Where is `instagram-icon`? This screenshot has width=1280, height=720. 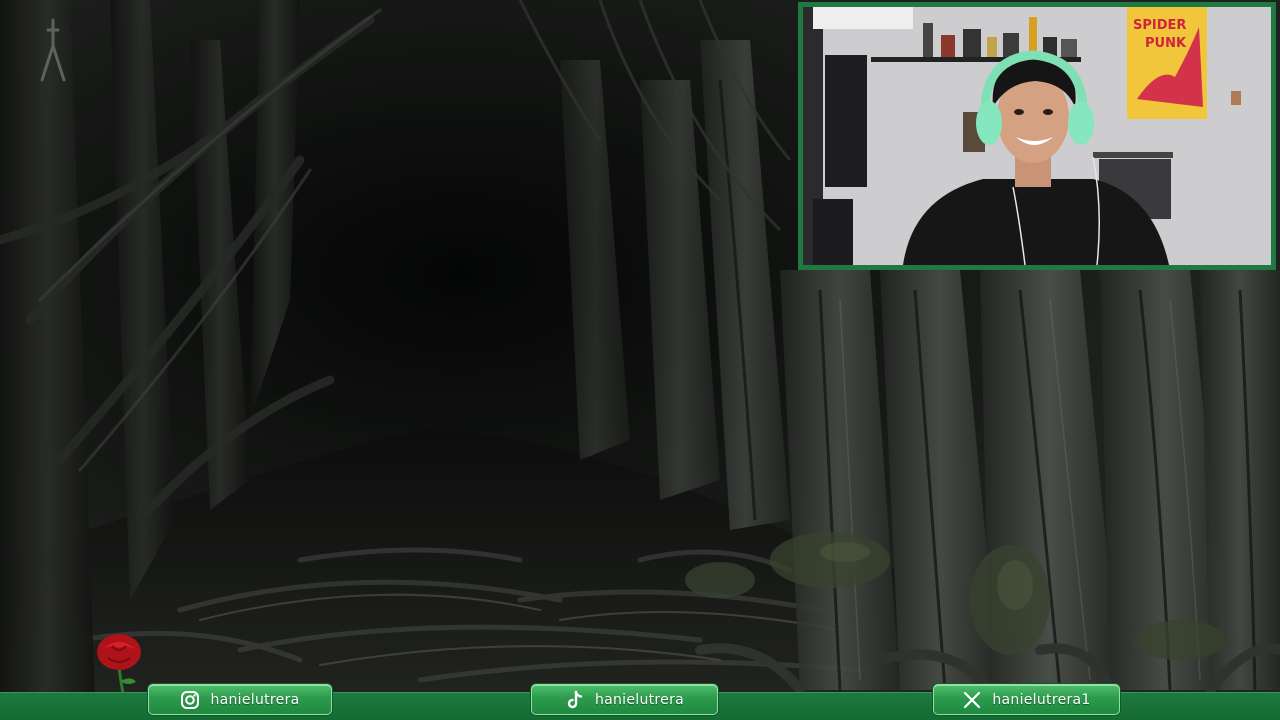 instagram-icon is located at coordinates (190, 700).